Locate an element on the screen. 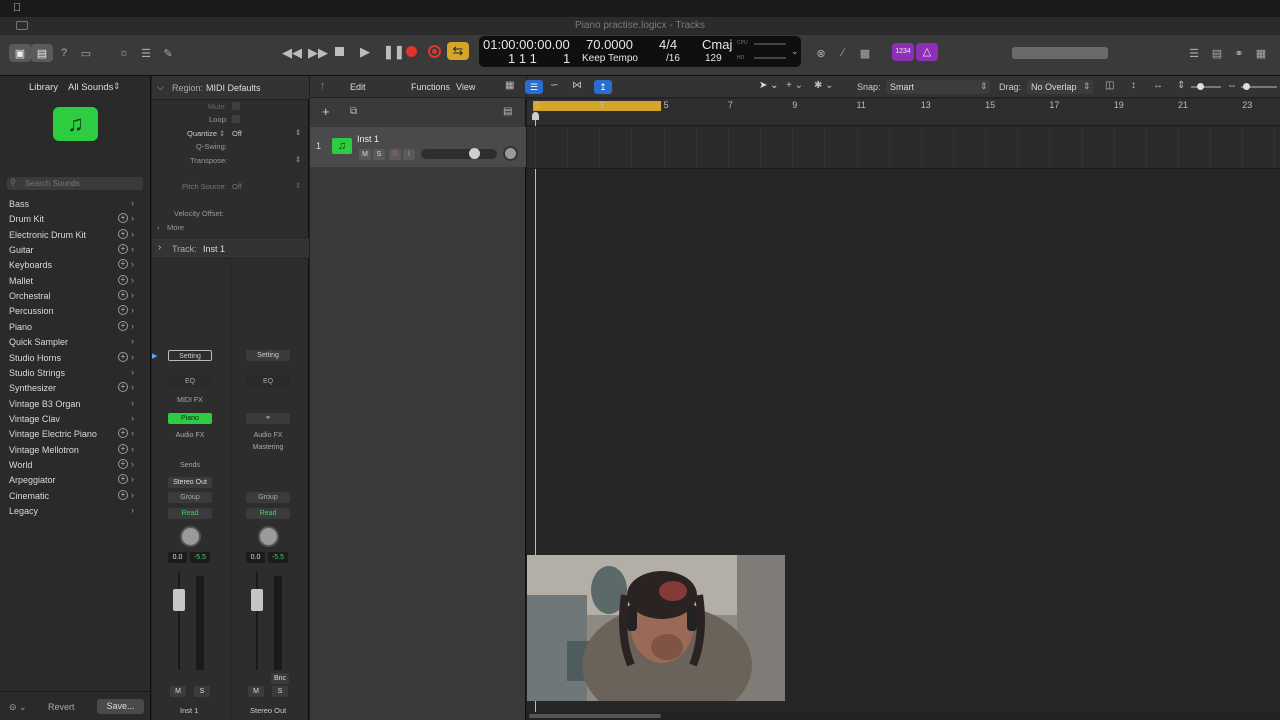 The image size is (1280, 720). pencil-tool-icon: + ⌄ is located at coordinates (794, 85).